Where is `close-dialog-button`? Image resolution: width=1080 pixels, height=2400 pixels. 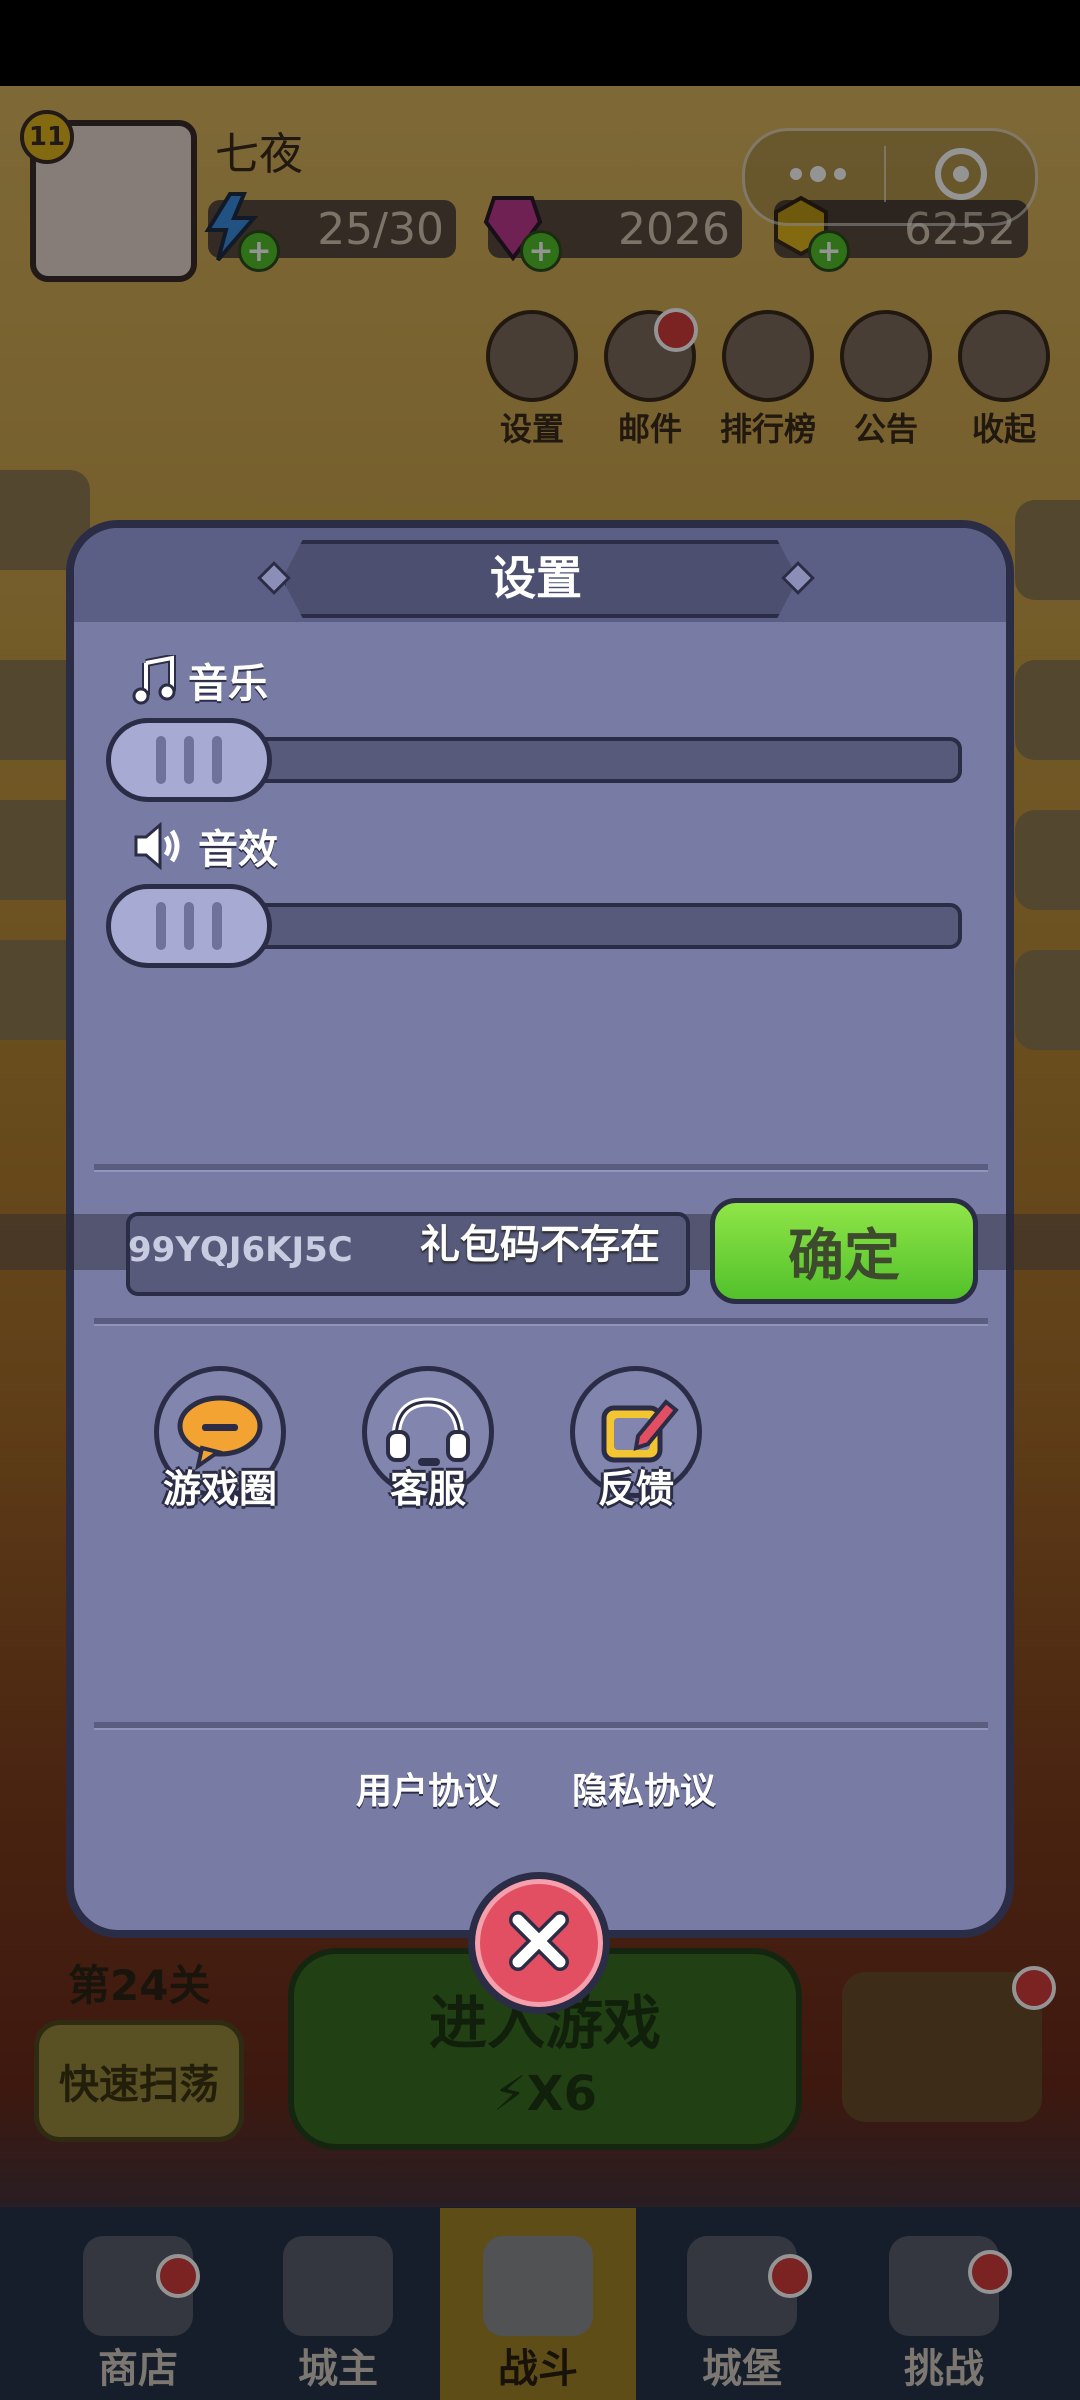
close-dialog-button is located at coordinates (539, 1943).